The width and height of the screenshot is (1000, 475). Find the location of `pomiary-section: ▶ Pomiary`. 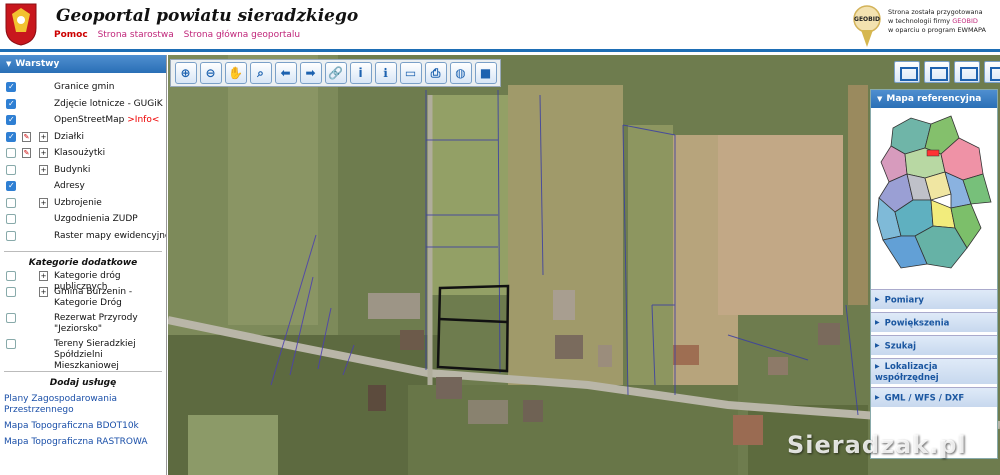

pomiary-section: ▶ Pomiary is located at coordinates (934, 299).